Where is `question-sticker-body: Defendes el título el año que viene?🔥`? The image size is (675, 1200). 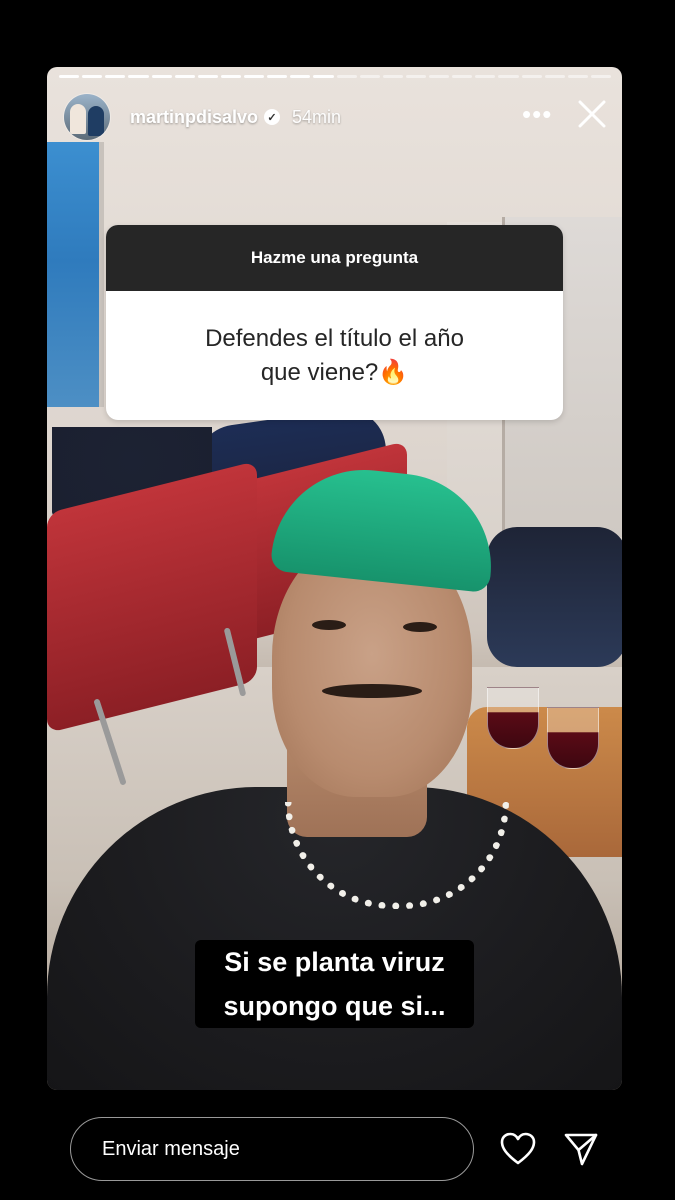
question-sticker-body: Defendes el título el año que viene?🔥 is located at coordinates (334, 355).